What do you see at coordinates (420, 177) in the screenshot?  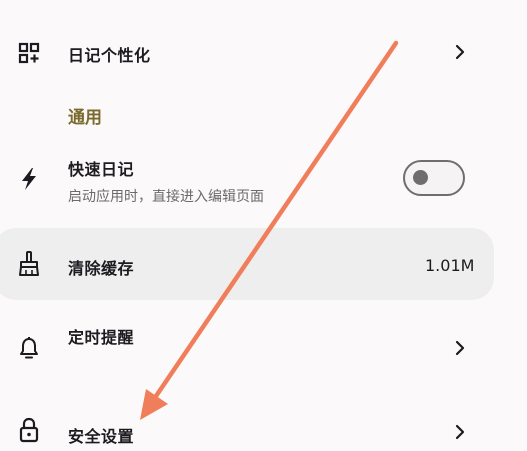 I see `toggle-knob` at bounding box center [420, 177].